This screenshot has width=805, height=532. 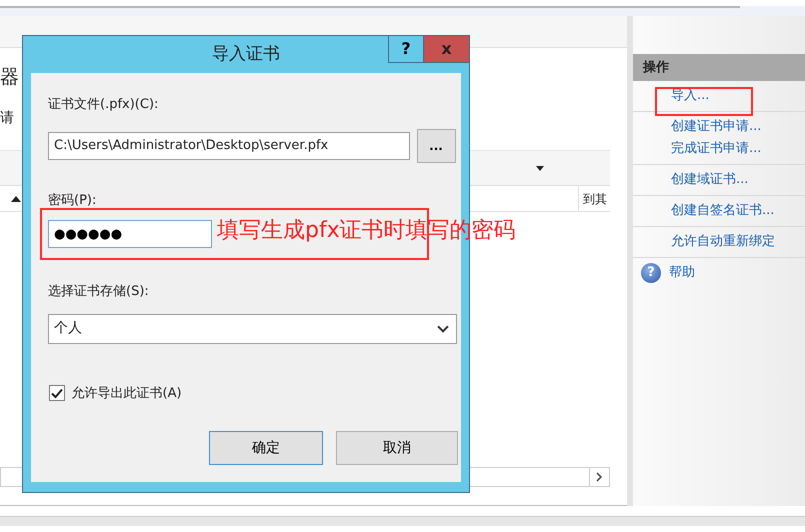 What do you see at coordinates (656, 67) in the screenshot?
I see `pane-title: 操作` at bounding box center [656, 67].